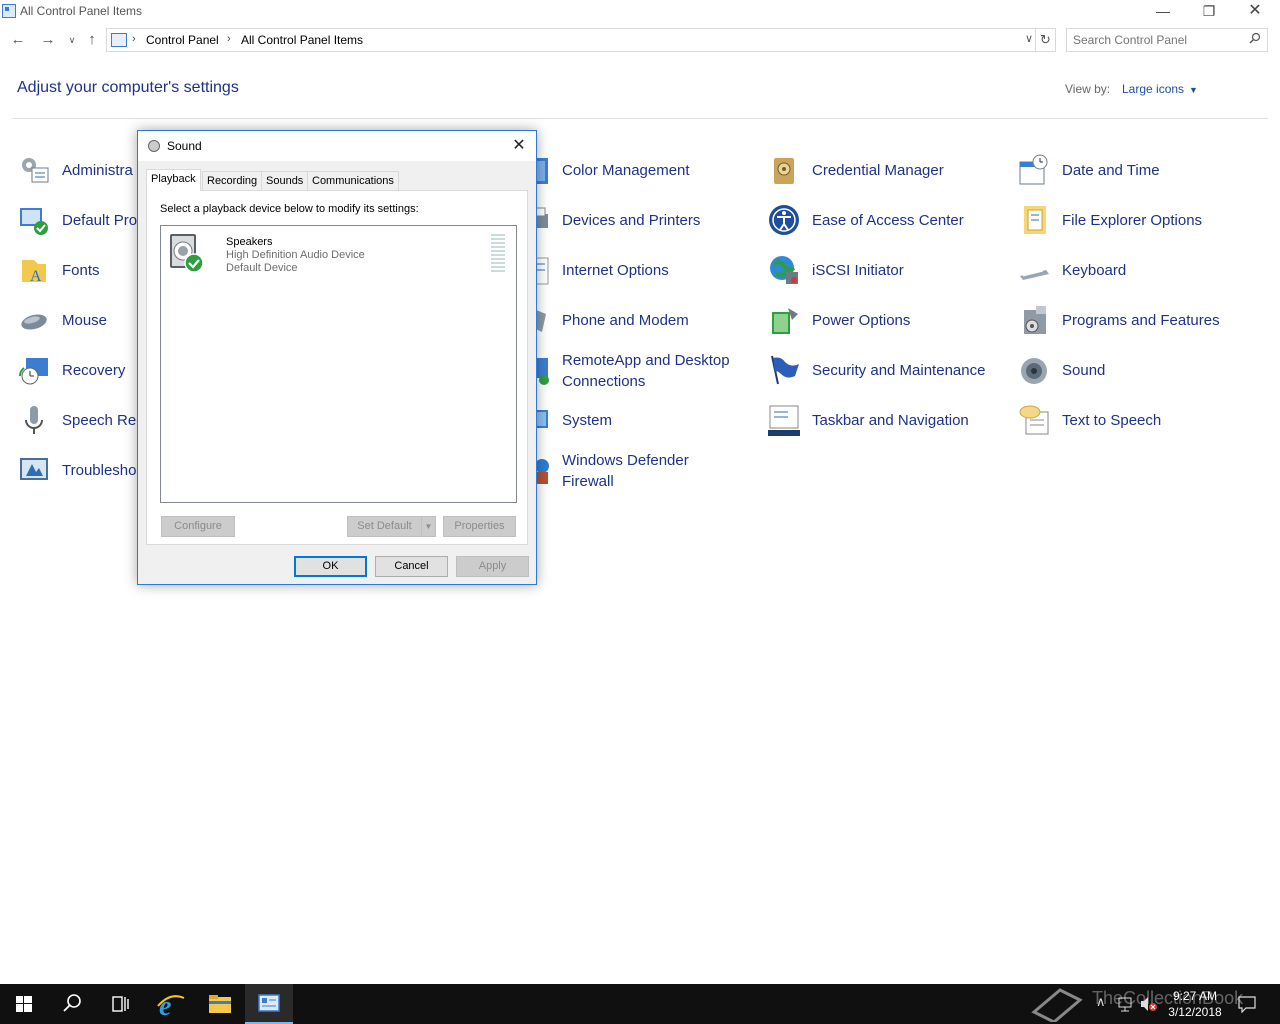  I want to click on internet-explorer-button: e, so click(170, 1004).